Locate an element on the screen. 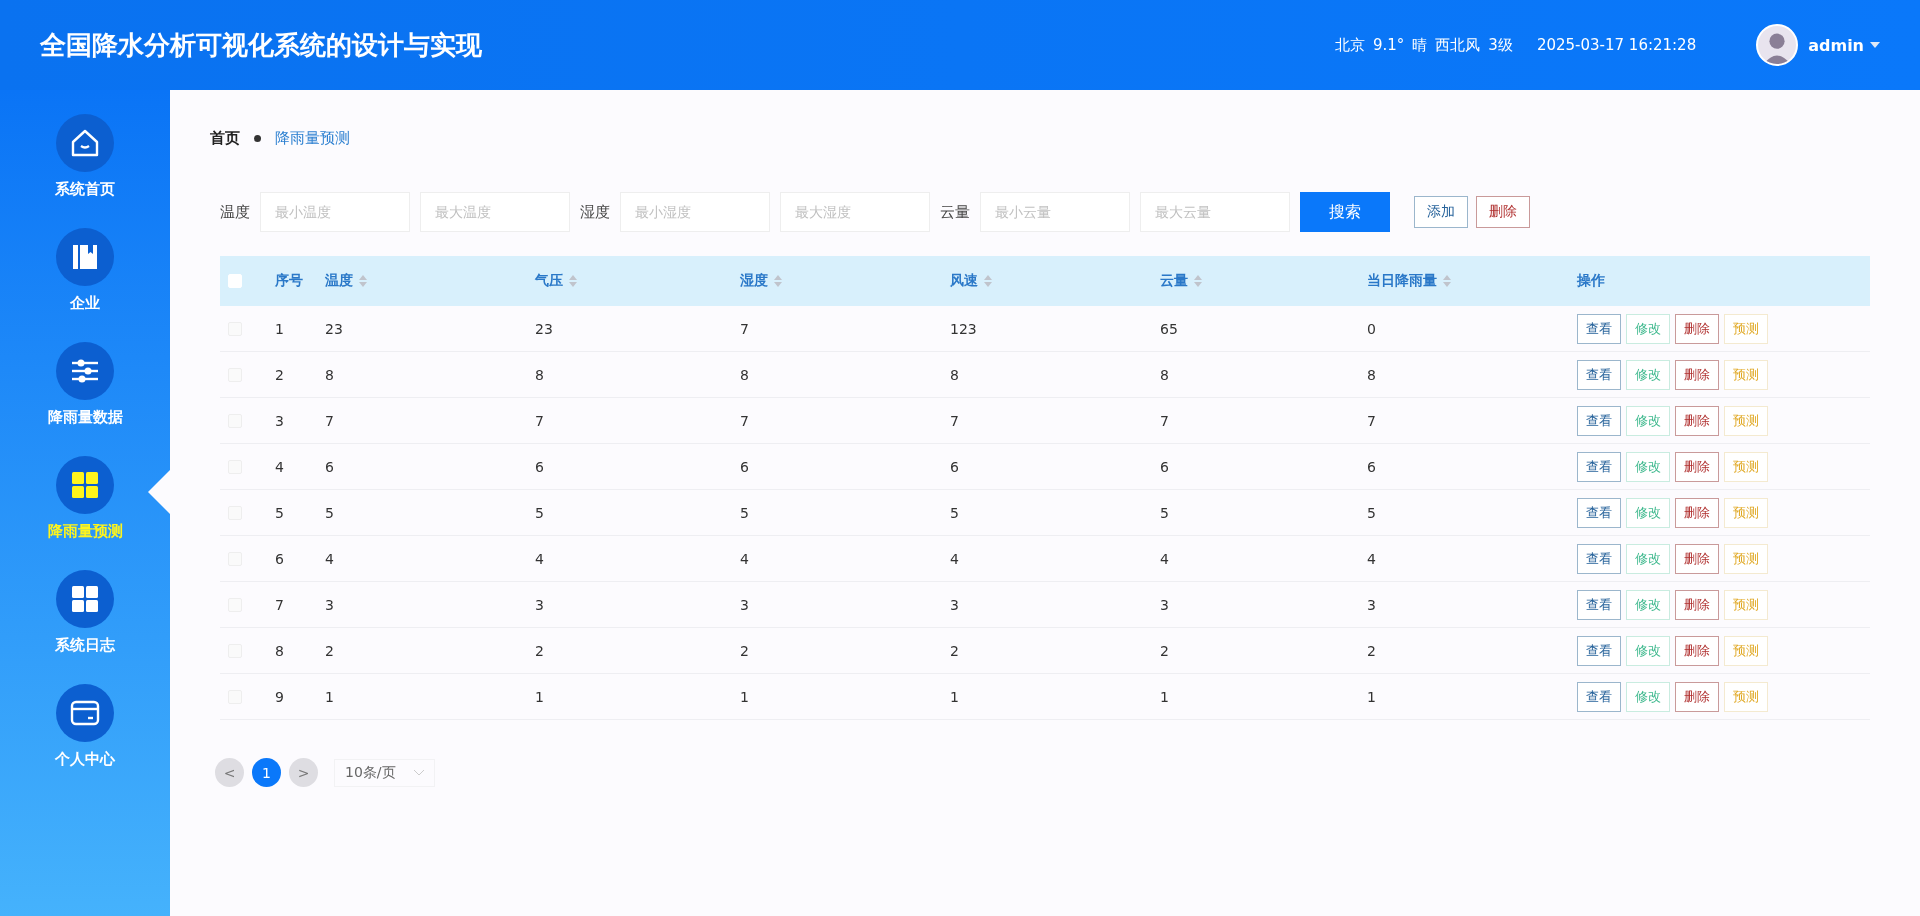 The width and height of the screenshot is (1920, 916). page-button: 1 is located at coordinates (266, 772).